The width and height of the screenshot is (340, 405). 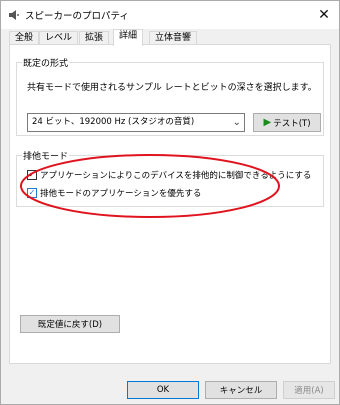 I want to click on exclusive-mode-heading: 排他モード, so click(x=46, y=155).